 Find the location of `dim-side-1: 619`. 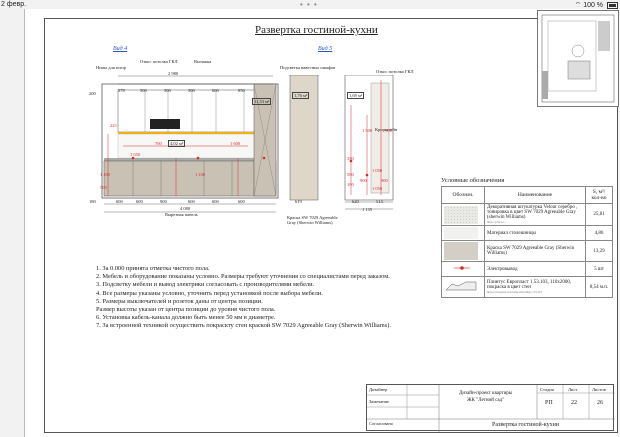

dim-side-1: 619 is located at coordinates (298, 201).